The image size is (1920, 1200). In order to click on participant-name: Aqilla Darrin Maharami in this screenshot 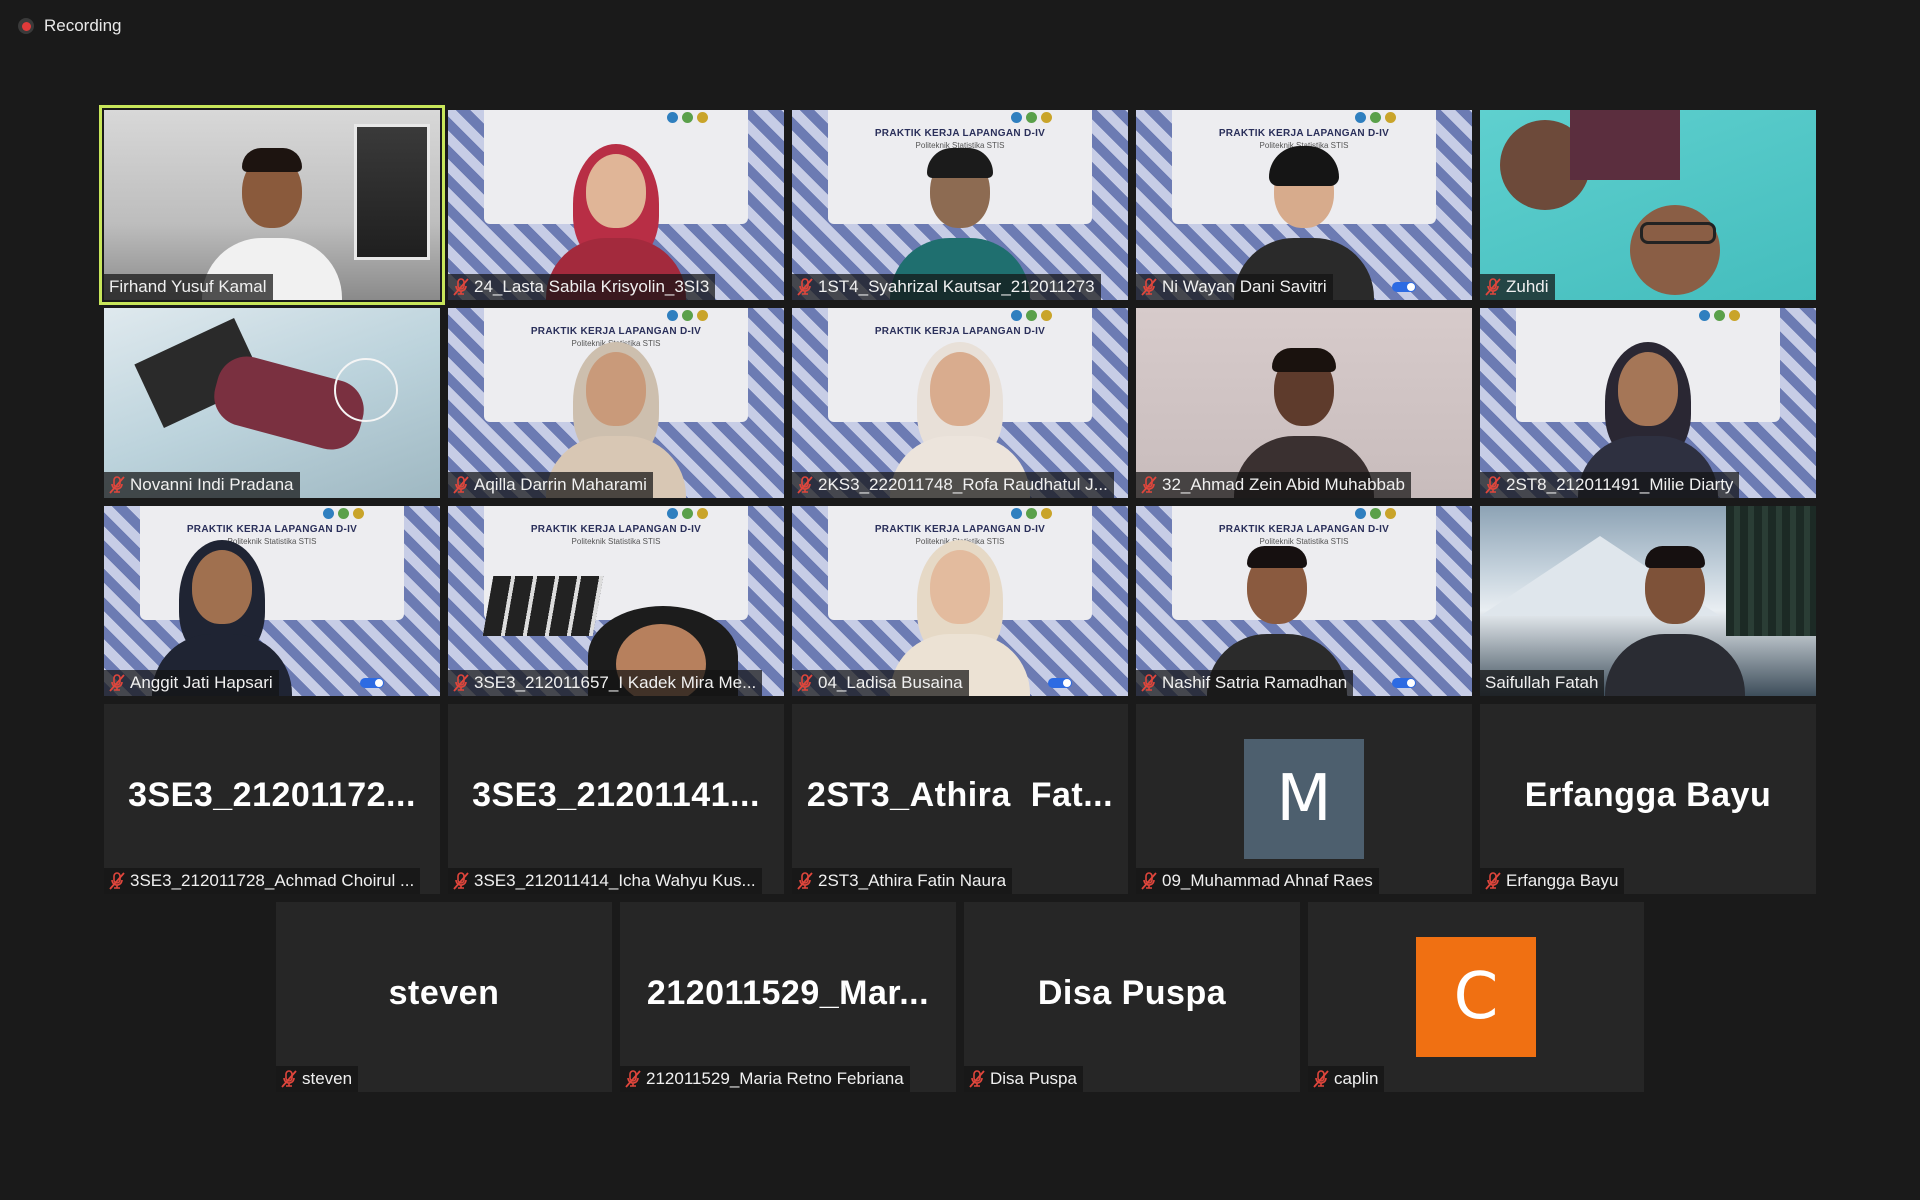, I will do `click(560, 484)`.